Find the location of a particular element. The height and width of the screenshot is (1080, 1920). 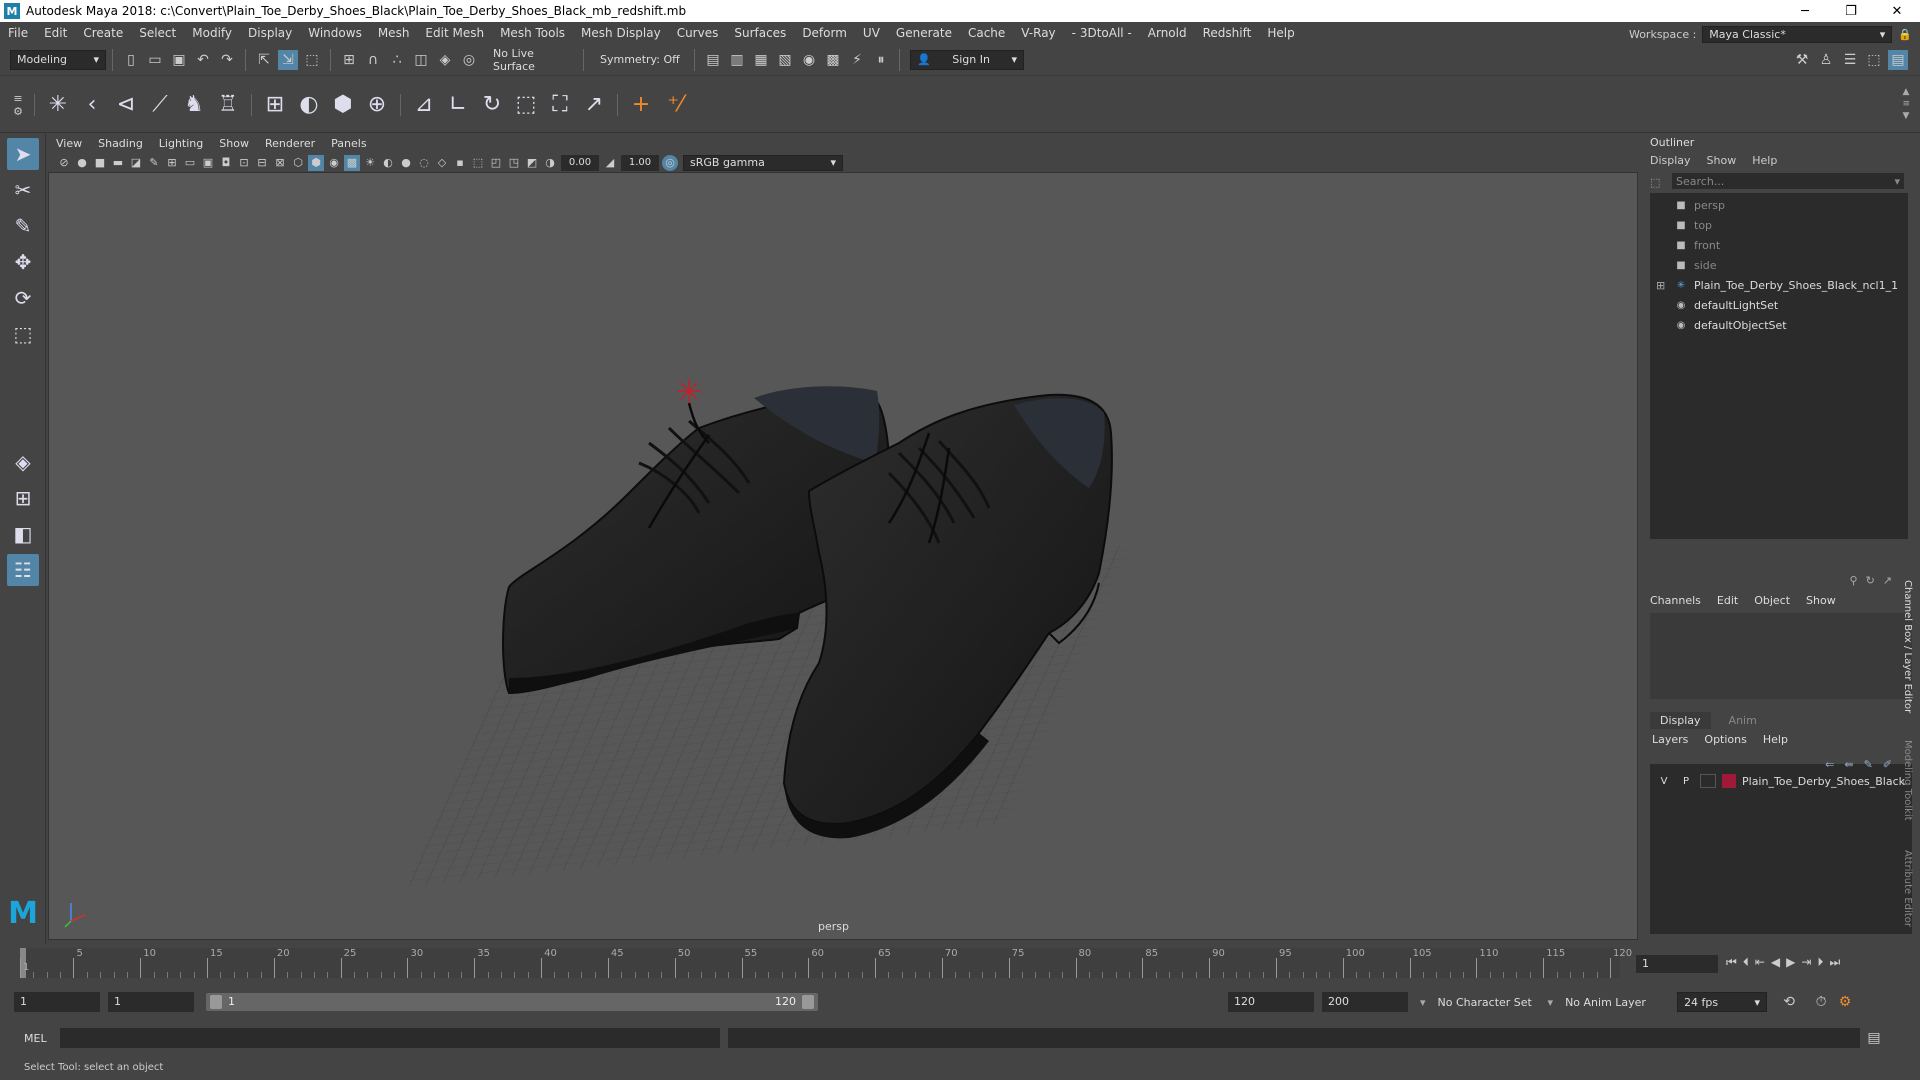

two-d-pan-icon: ◪ is located at coordinates (136, 163).